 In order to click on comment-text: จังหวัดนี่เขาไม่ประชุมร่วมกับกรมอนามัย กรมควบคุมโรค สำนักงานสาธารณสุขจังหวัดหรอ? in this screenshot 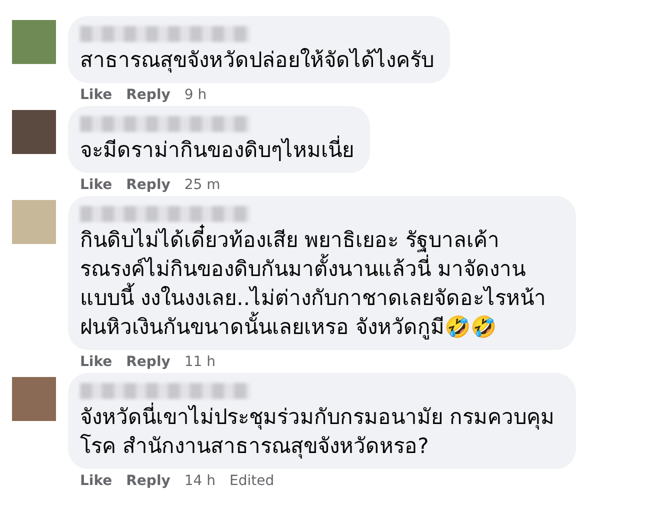, I will do `click(320, 432)`.